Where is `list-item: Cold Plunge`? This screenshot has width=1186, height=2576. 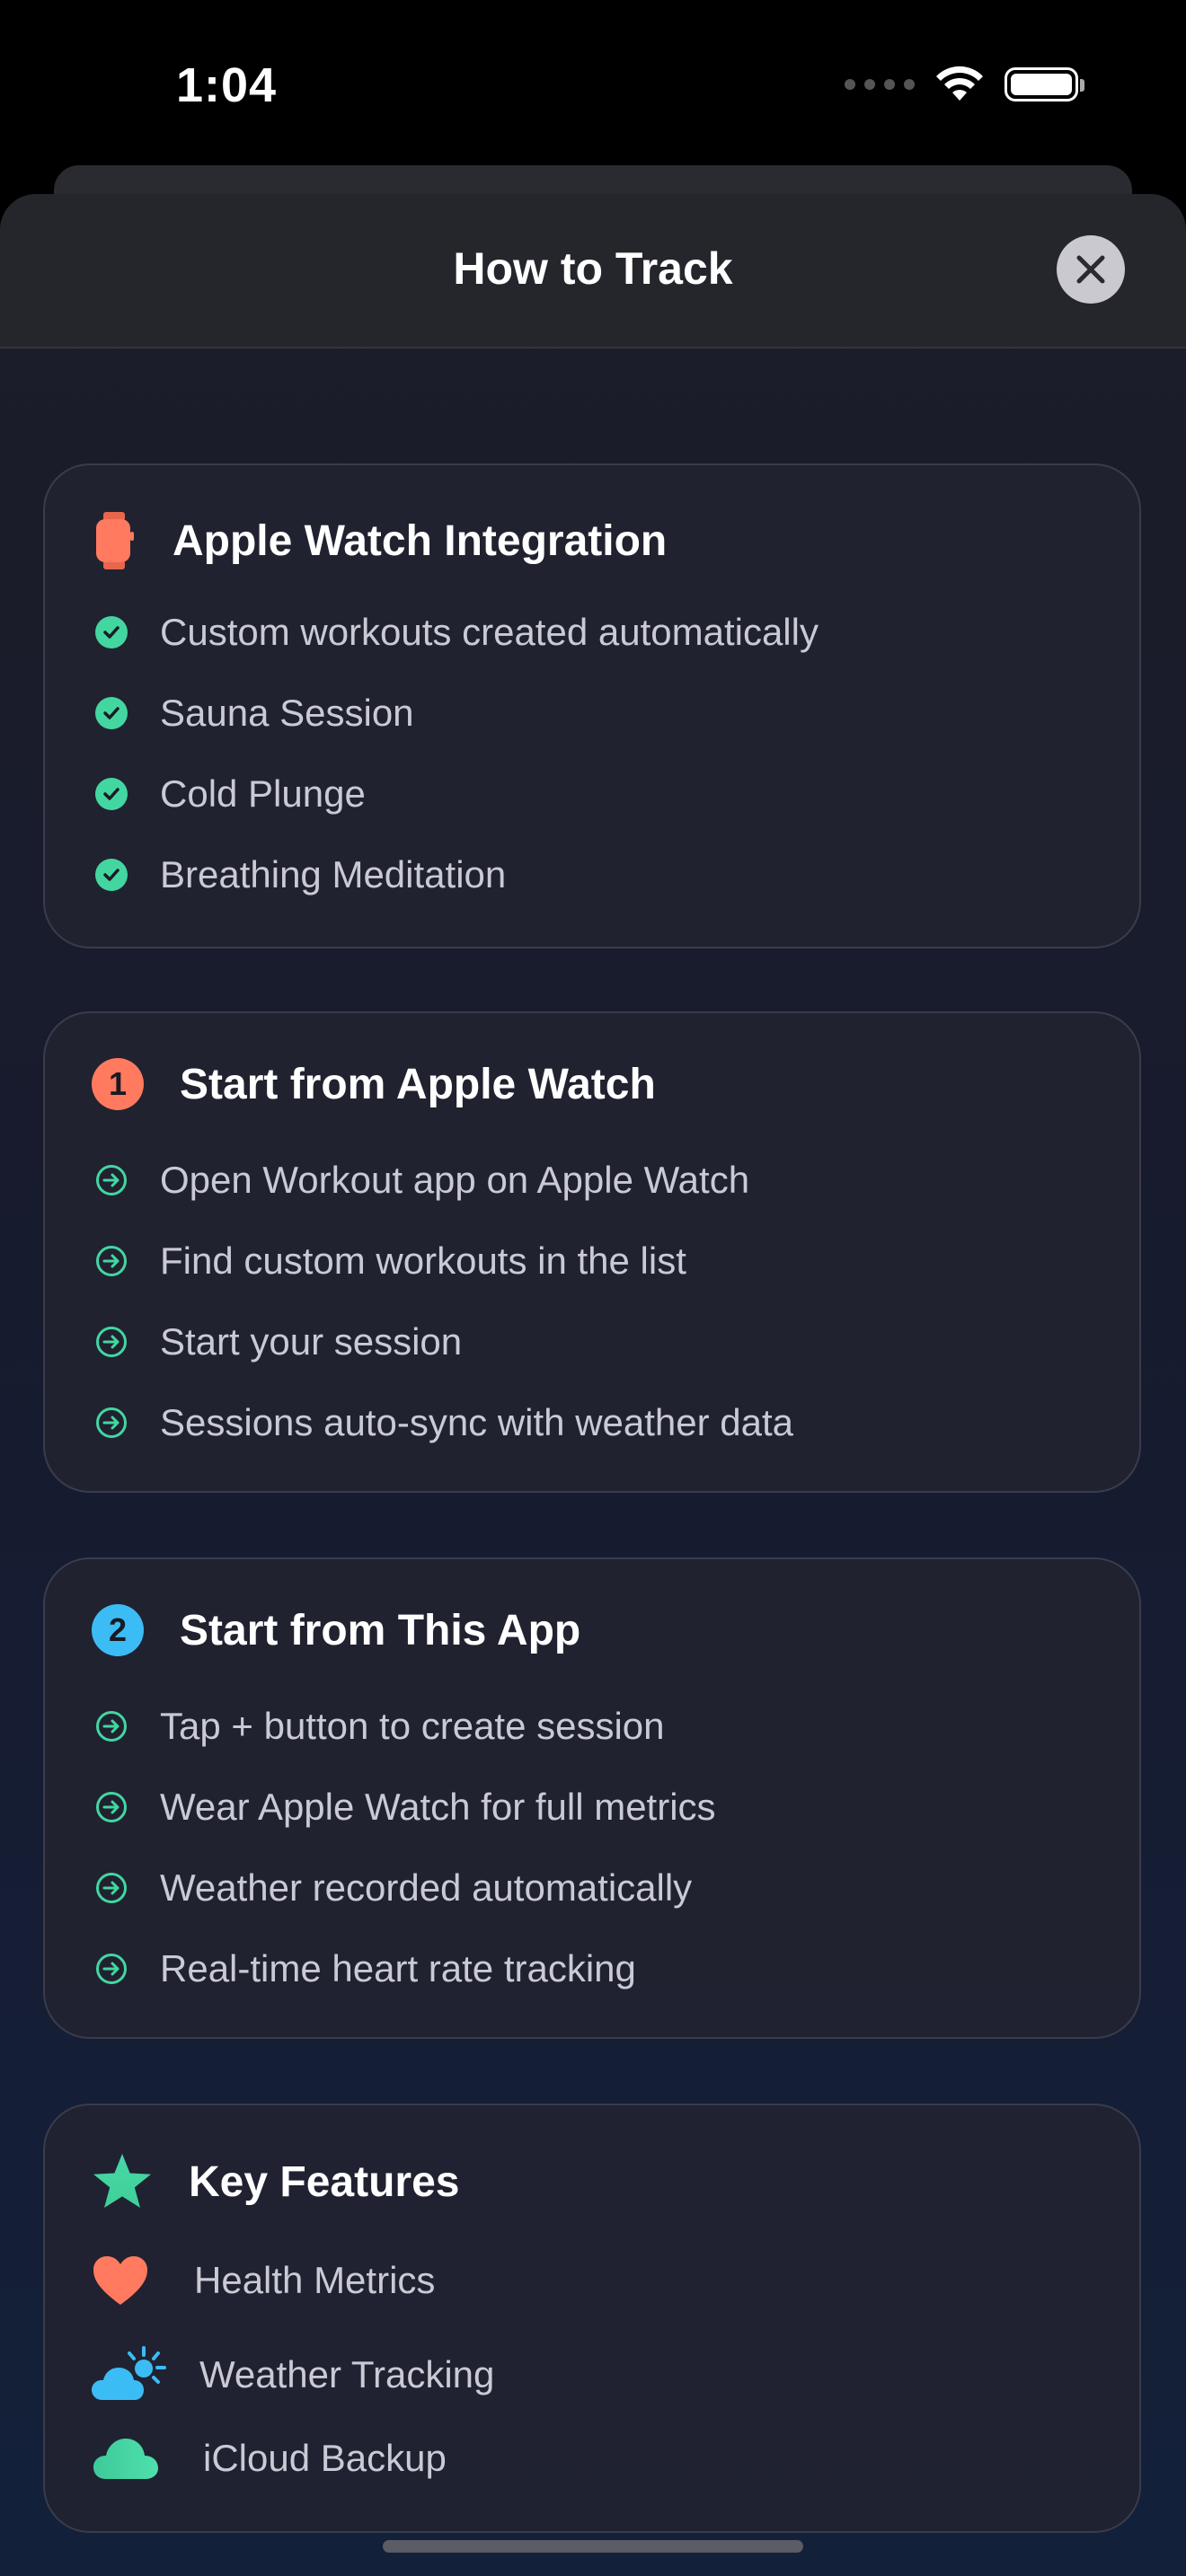 list-item: Cold Plunge is located at coordinates (230, 794).